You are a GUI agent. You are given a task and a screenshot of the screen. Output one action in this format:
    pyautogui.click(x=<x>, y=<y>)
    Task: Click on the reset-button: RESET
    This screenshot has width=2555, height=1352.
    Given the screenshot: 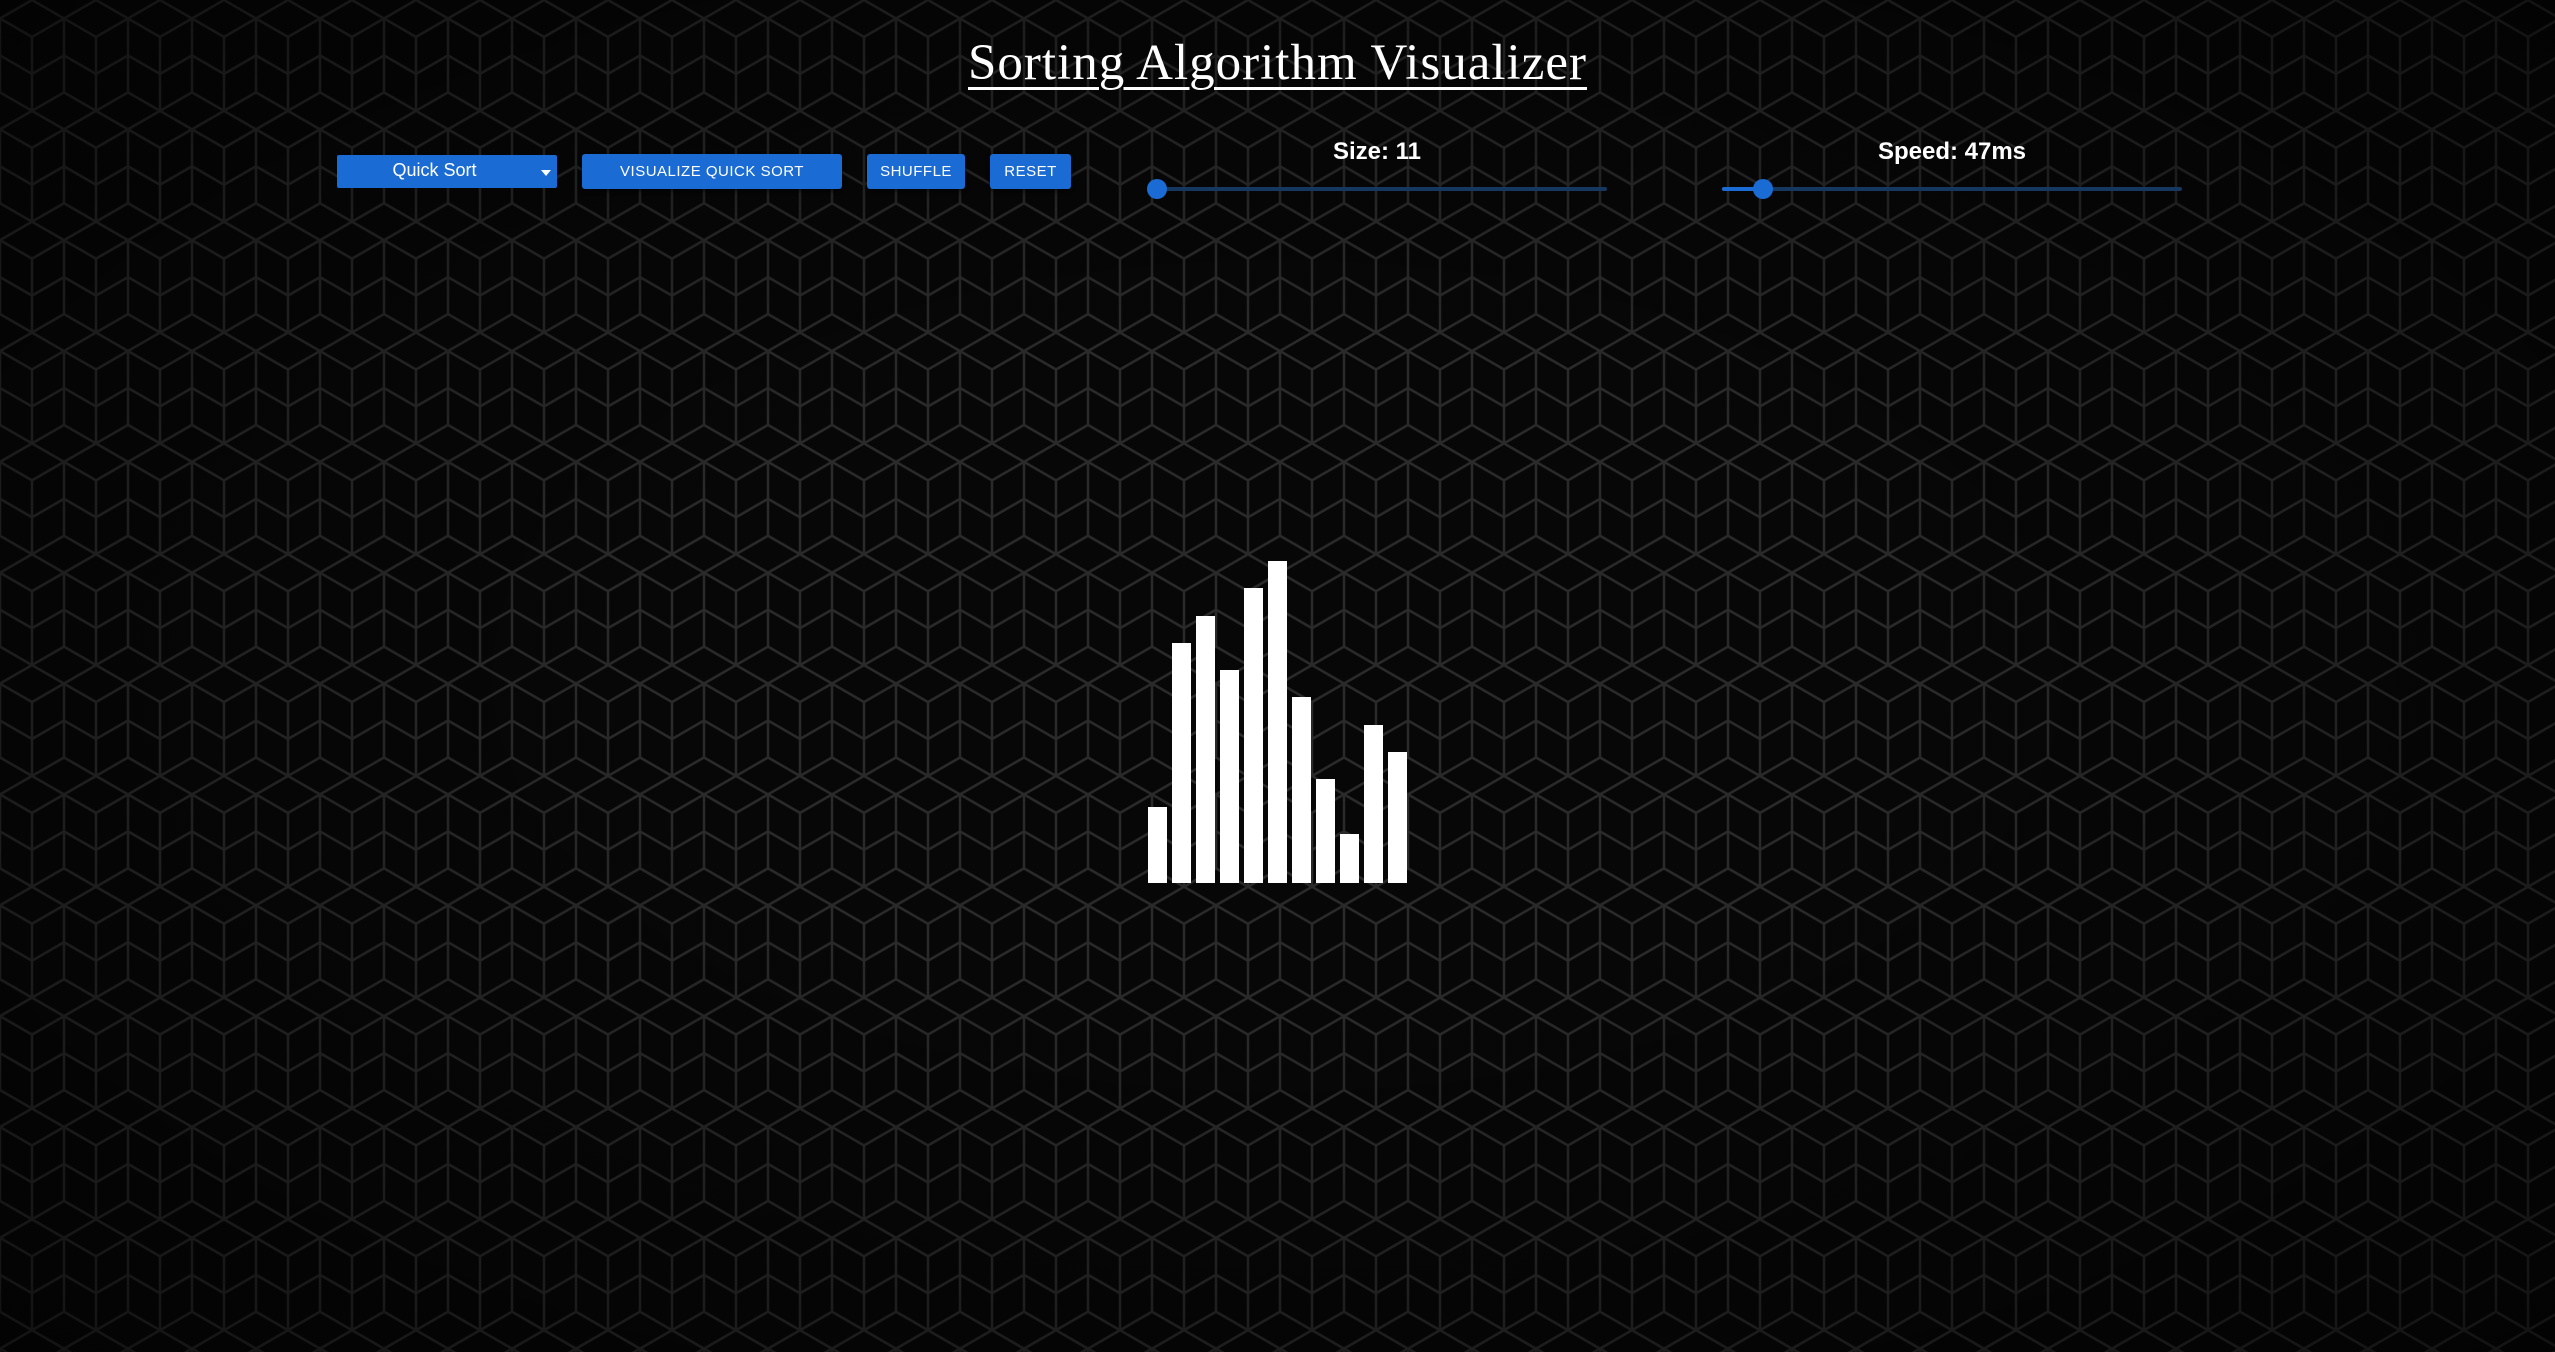 What is the action you would take?
    pyautogui.click(x=1030, y=171)
    